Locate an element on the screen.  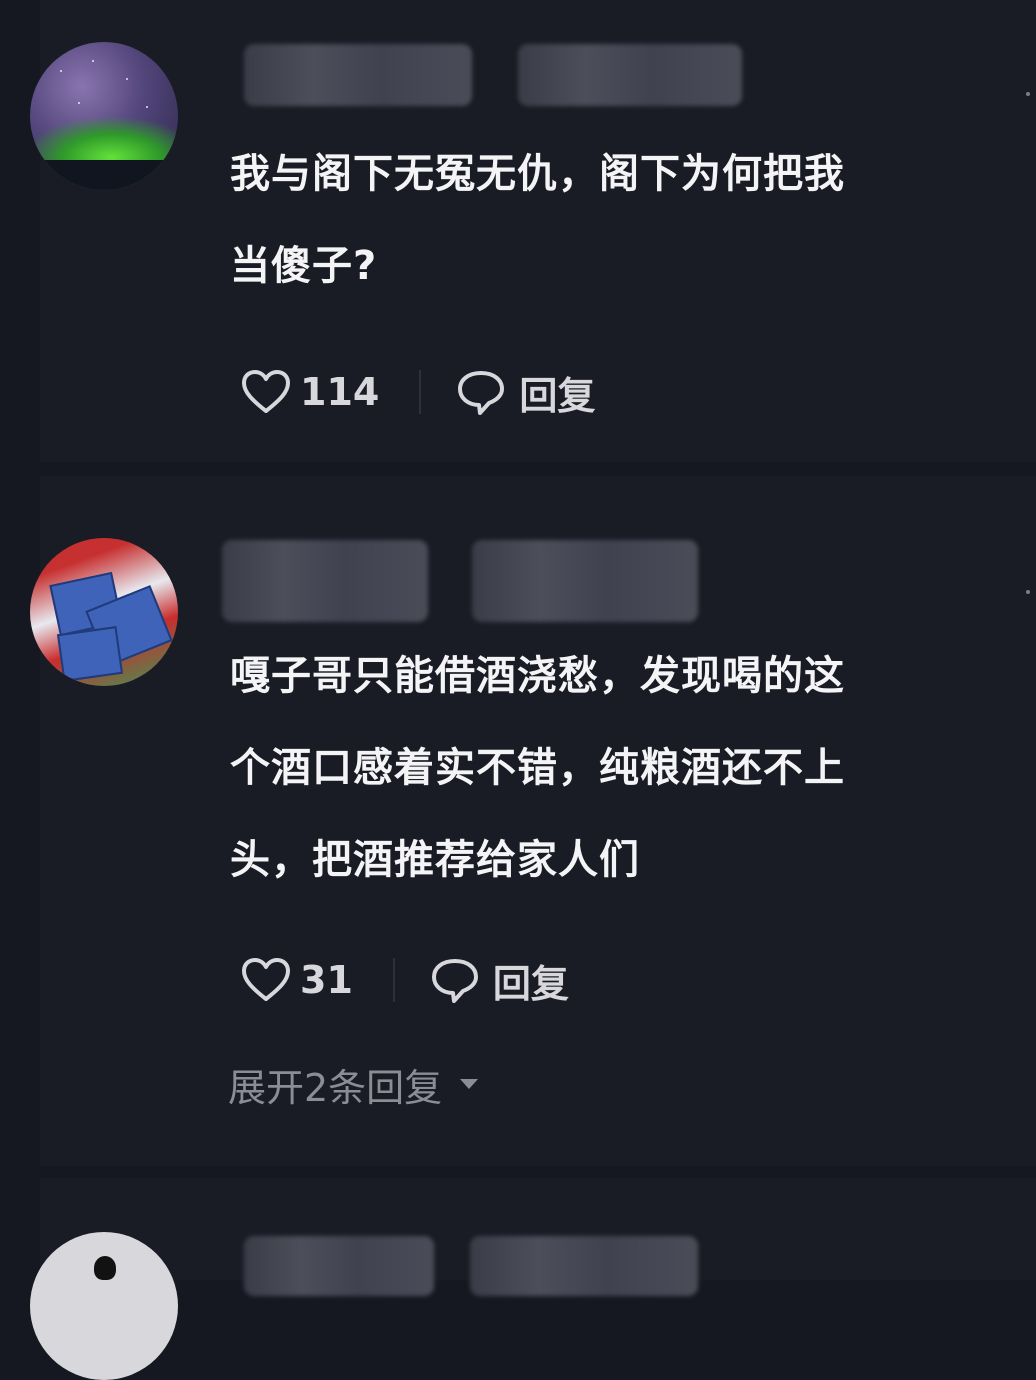
caret-down-icon is located at coordinates (469, 1084).